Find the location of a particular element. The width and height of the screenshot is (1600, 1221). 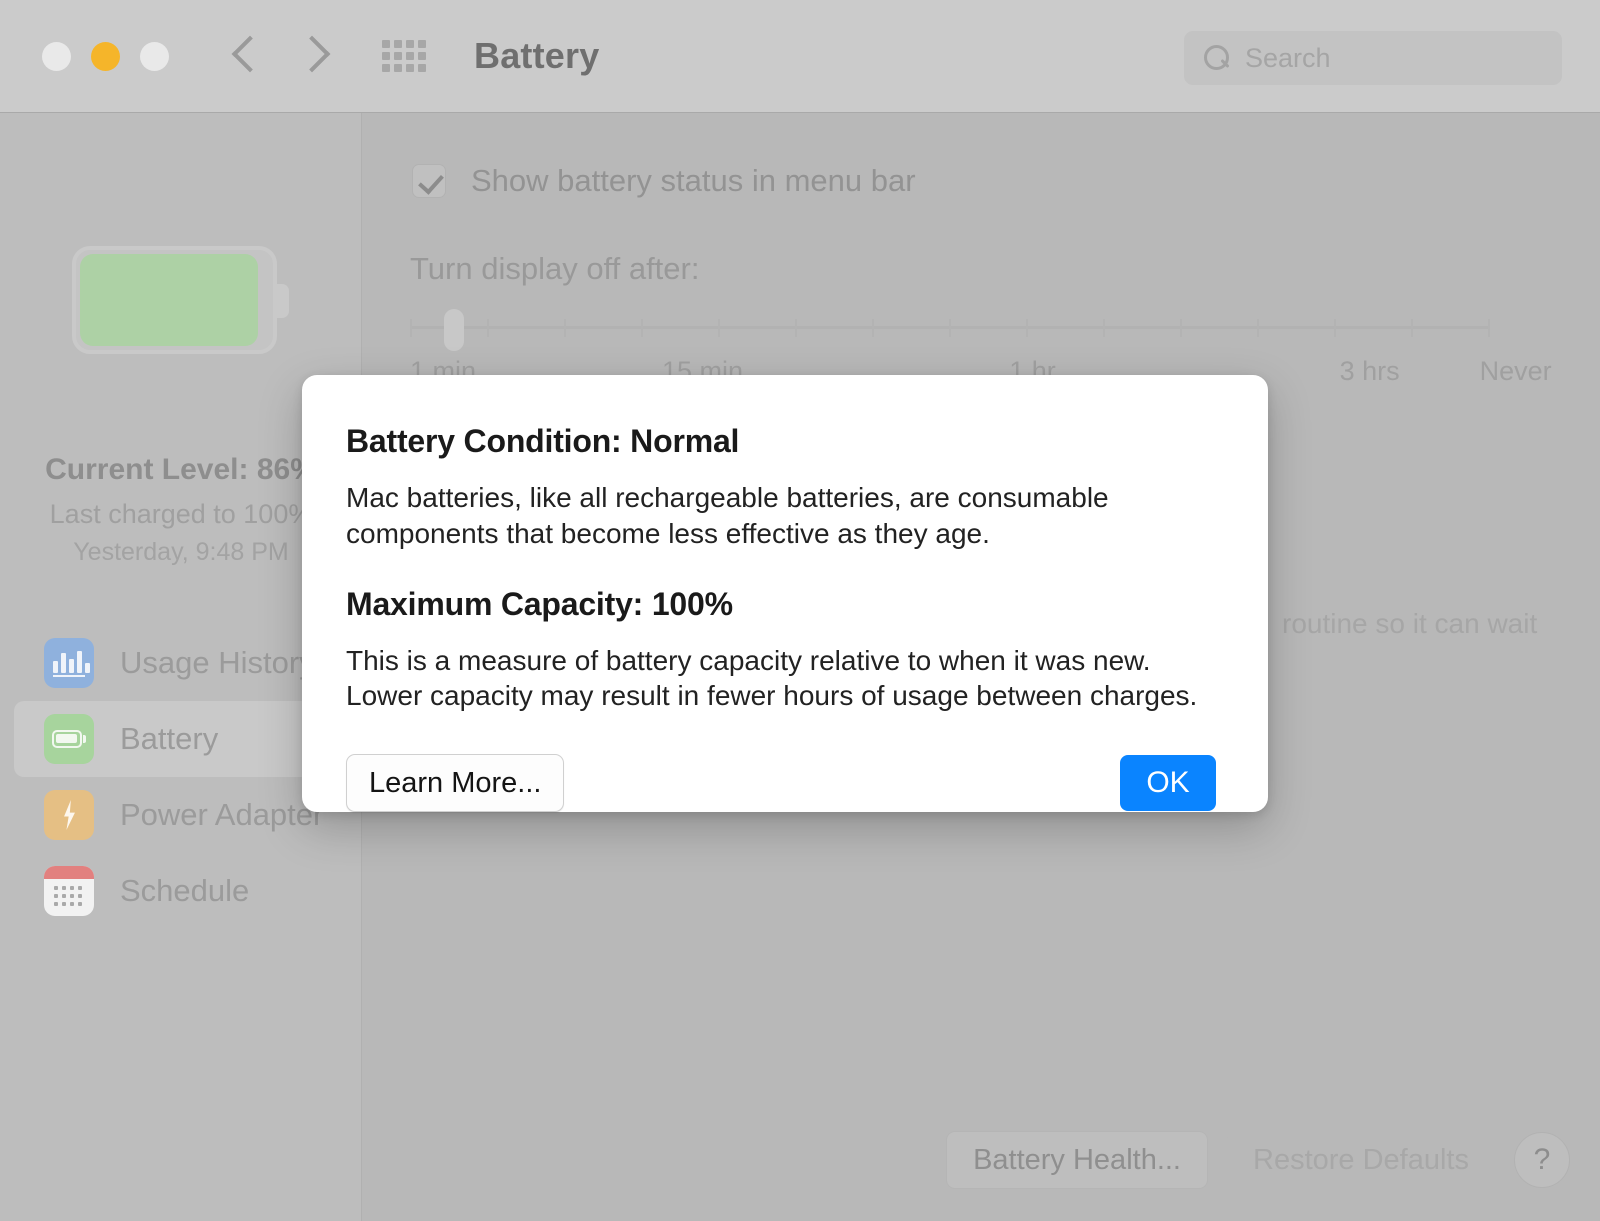

partial-background-text: routine so it can wait is located at coordinates (1410, 623).